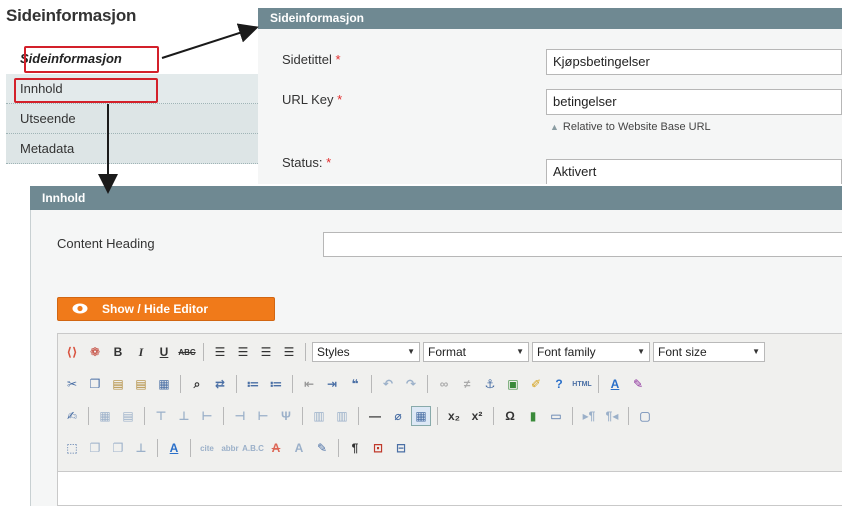 This screenshot has width=842, height=506. I want to click on unlink-icon: ≠, so click(467, 384).